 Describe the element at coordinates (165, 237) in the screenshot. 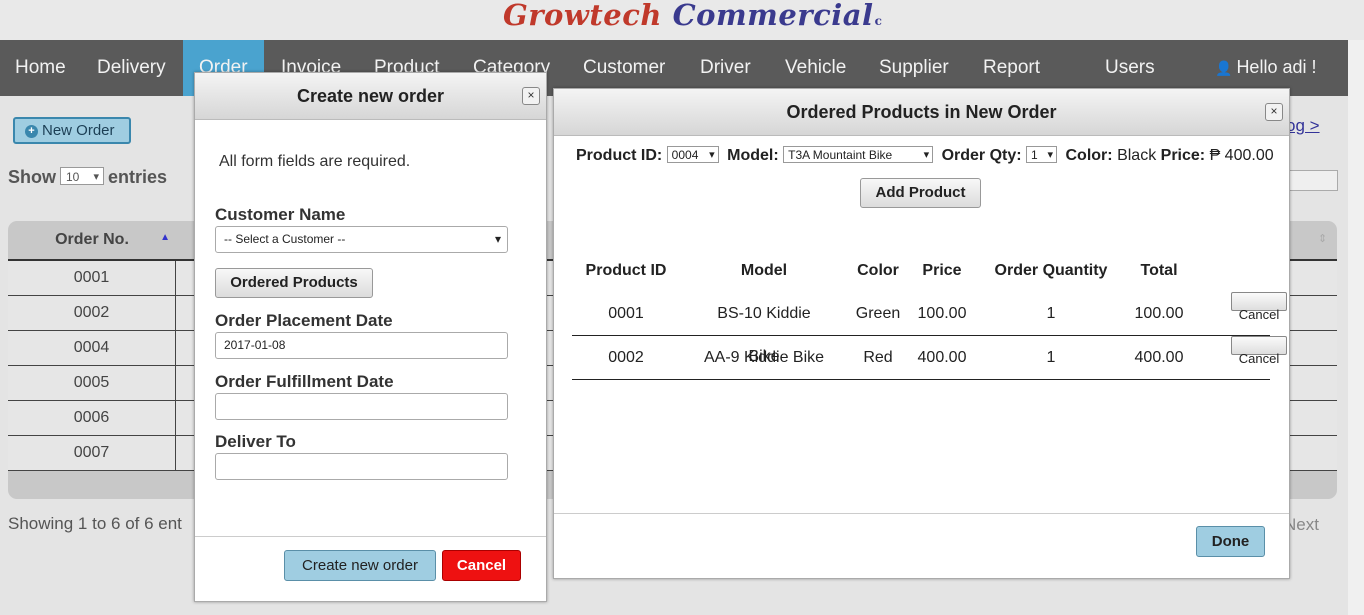

I see `sort-asc-icon: ▲` at that location.